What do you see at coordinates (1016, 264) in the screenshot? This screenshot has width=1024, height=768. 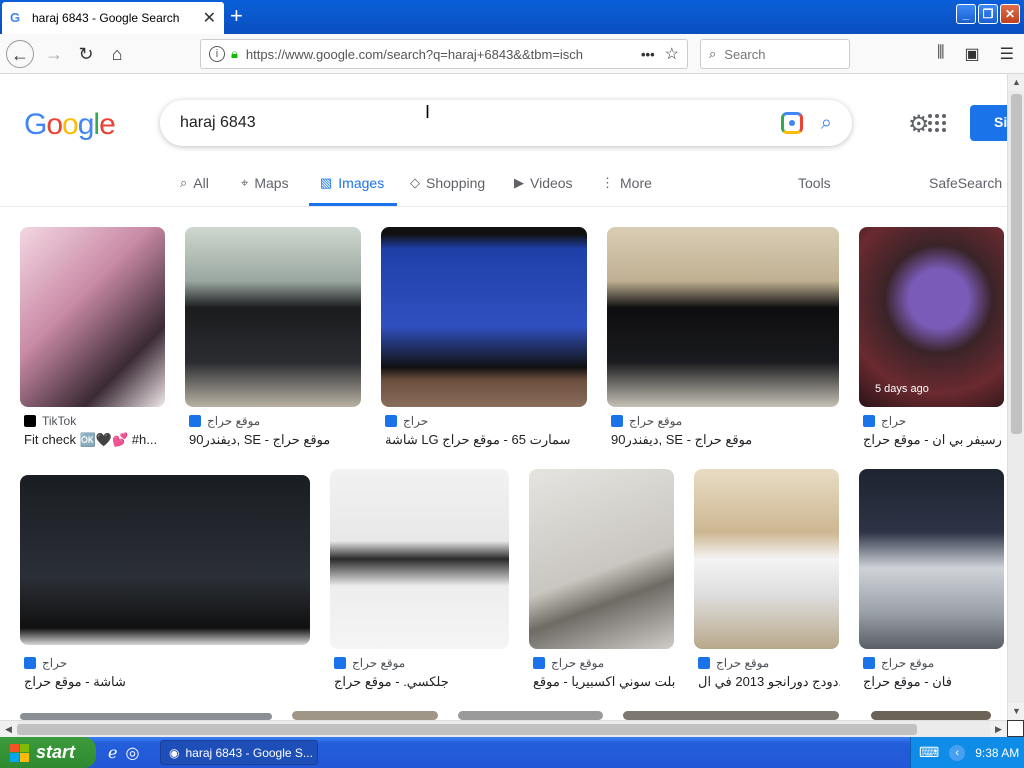 I see `vertical-scroll-thumb` at bounding box center [1016, 264].